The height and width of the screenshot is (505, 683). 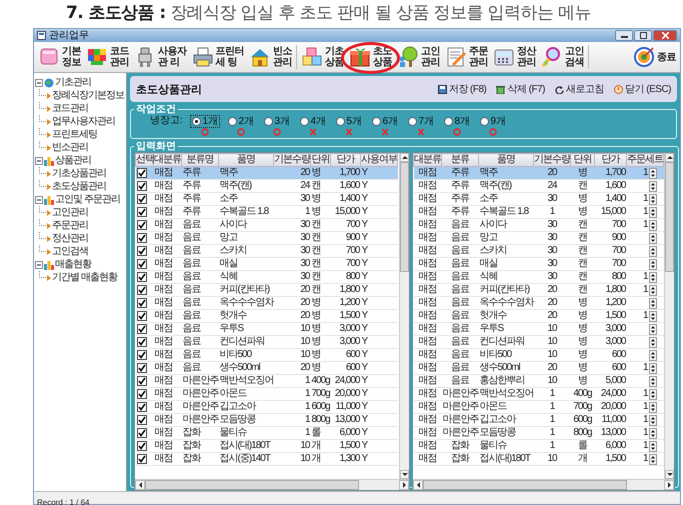 What do you see at coordinates (267, 173) in the screenshot?
I see `table-row: 매점 주류 맥주 20 병 1,700 Y` at bounding box center [267, 173].